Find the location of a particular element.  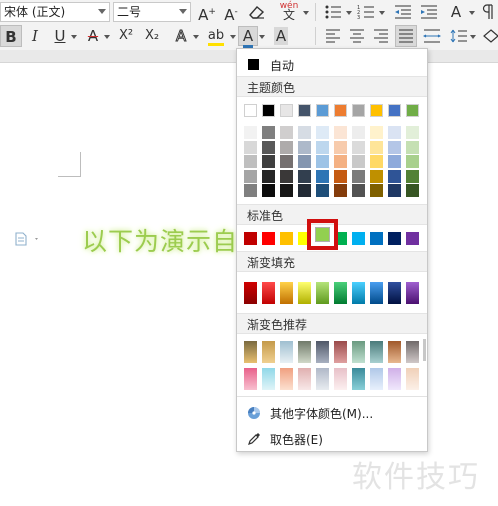

chinese-layout-button: A is located at coordinates (456, 12).